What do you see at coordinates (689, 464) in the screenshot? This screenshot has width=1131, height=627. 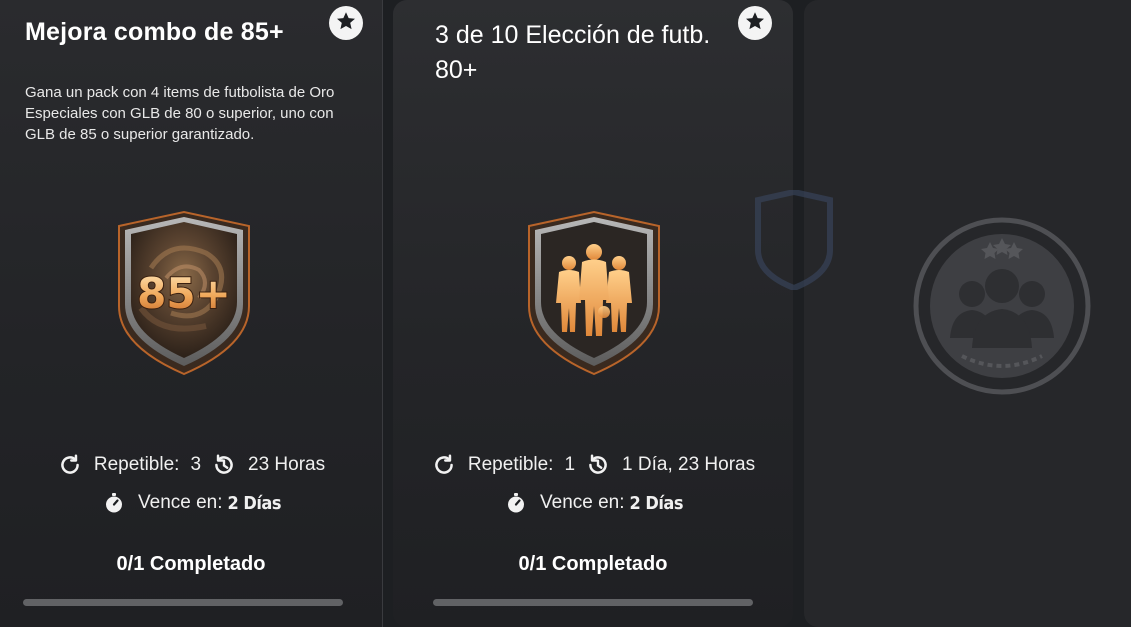 I see `time-left: 1 Día, 23 Horas` at bounding box center [689, 464].